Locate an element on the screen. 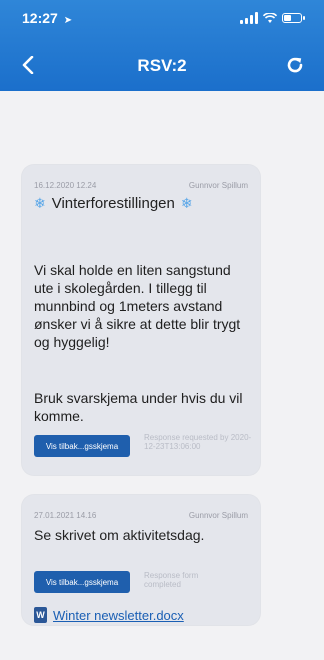  refresh-button is located at coordinates (295, 65).